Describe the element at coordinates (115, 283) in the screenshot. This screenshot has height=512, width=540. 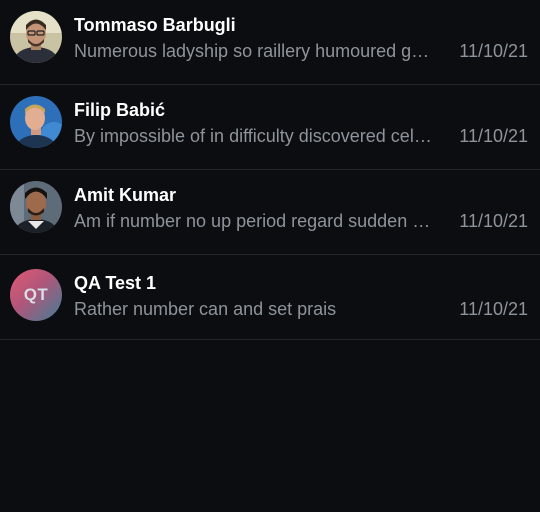
I see `contact-name: QA Test 1` at that location.